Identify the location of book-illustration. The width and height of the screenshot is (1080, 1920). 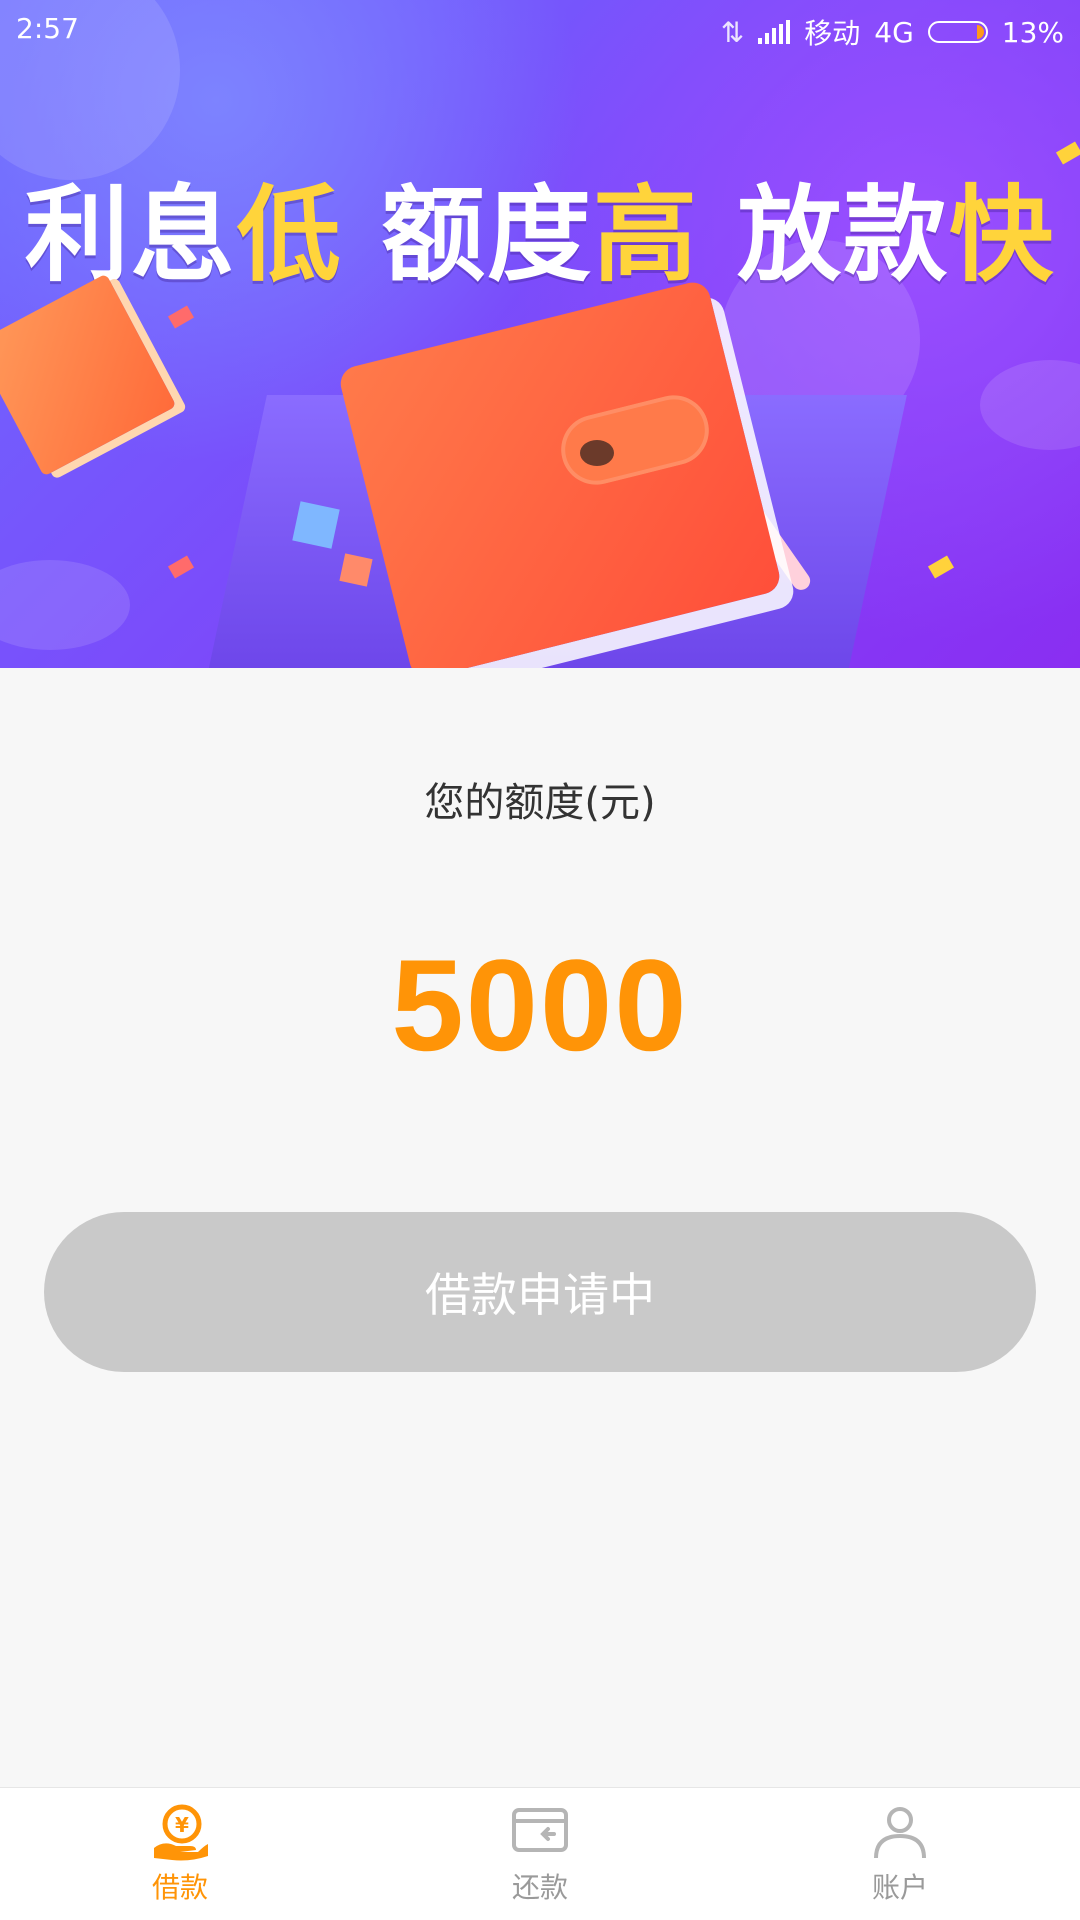
(88, 375).